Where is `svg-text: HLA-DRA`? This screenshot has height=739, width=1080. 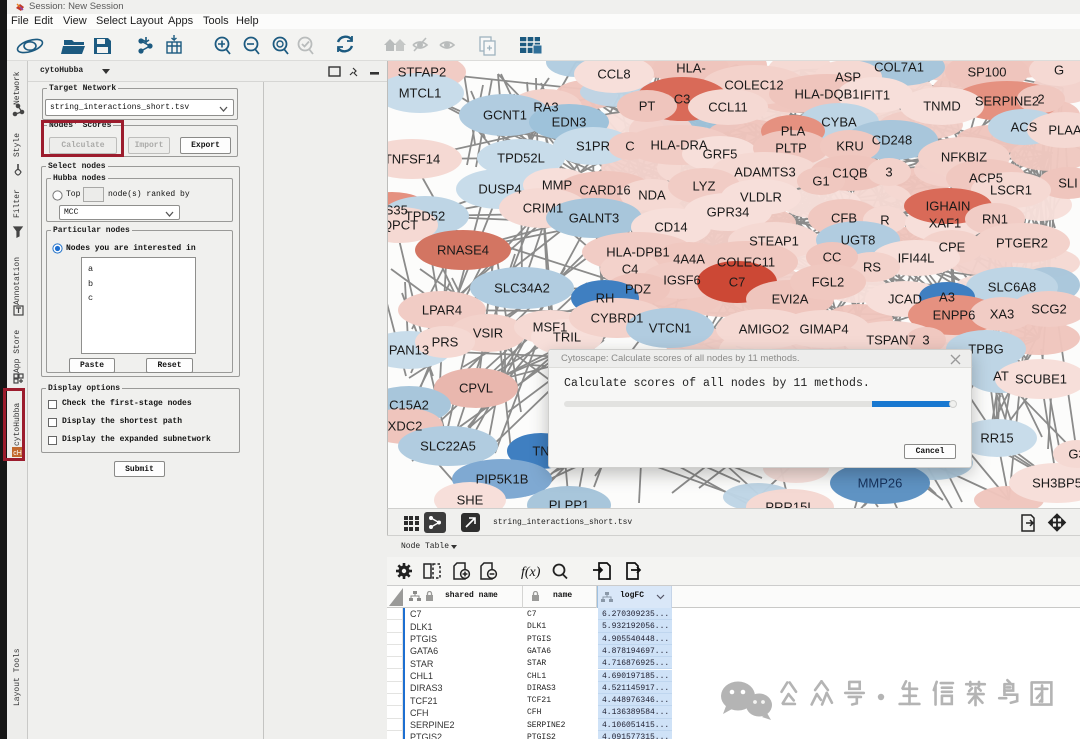
svg-text: HLA-DRA is located at coordinates (678, 145).